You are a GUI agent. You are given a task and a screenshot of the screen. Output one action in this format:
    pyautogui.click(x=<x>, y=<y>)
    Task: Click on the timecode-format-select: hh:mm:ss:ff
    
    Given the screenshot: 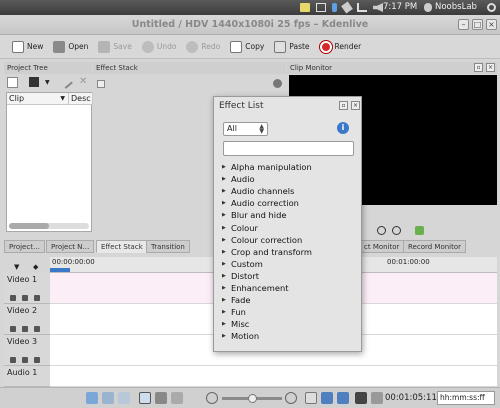 What is the action you would take?
    pyautogui.click(x=466, y=398)
    